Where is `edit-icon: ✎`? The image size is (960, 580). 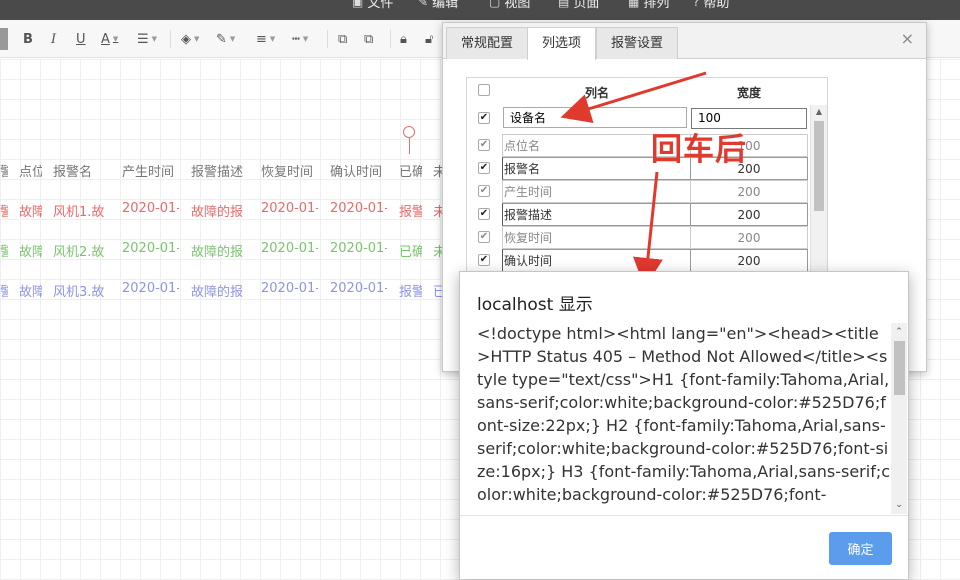 edit-icon: ✎ is located at coordinates (423, 4).